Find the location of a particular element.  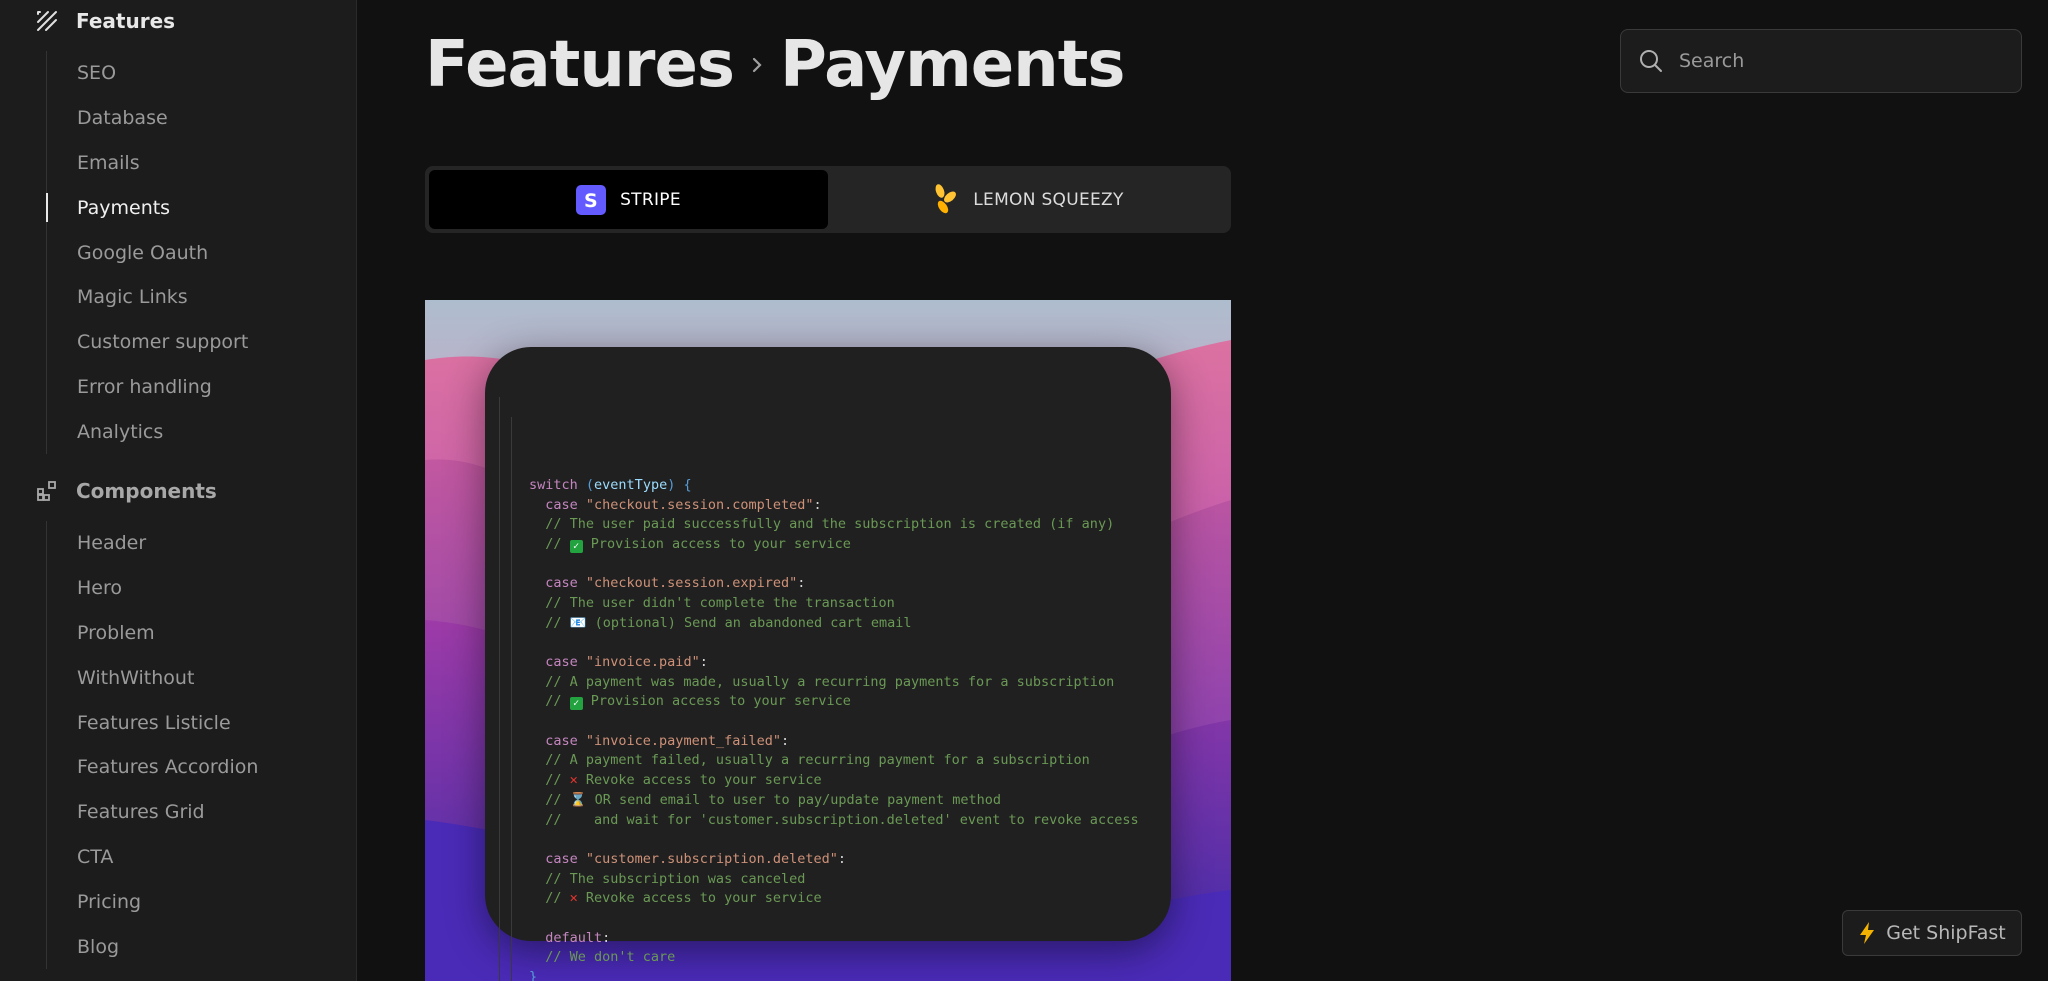

code-line: case "invoice.payment_failed": is located at coordinates (834, 742).